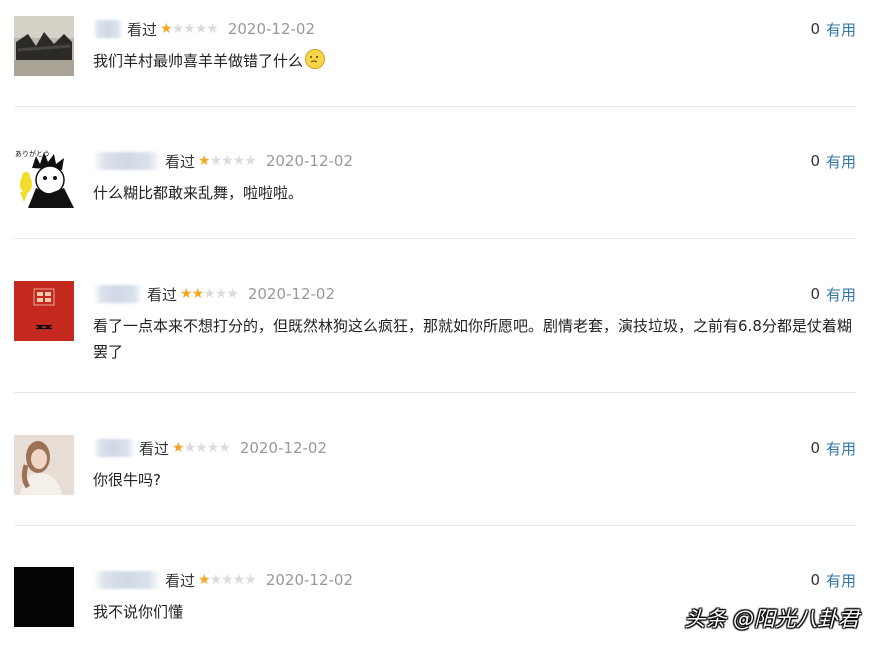 This screenshot has height=649, width=879. Describe the element at coordinates (771, 619) in the screenshot. I see `watermark: 头条 @阳光八卦君` at that location.